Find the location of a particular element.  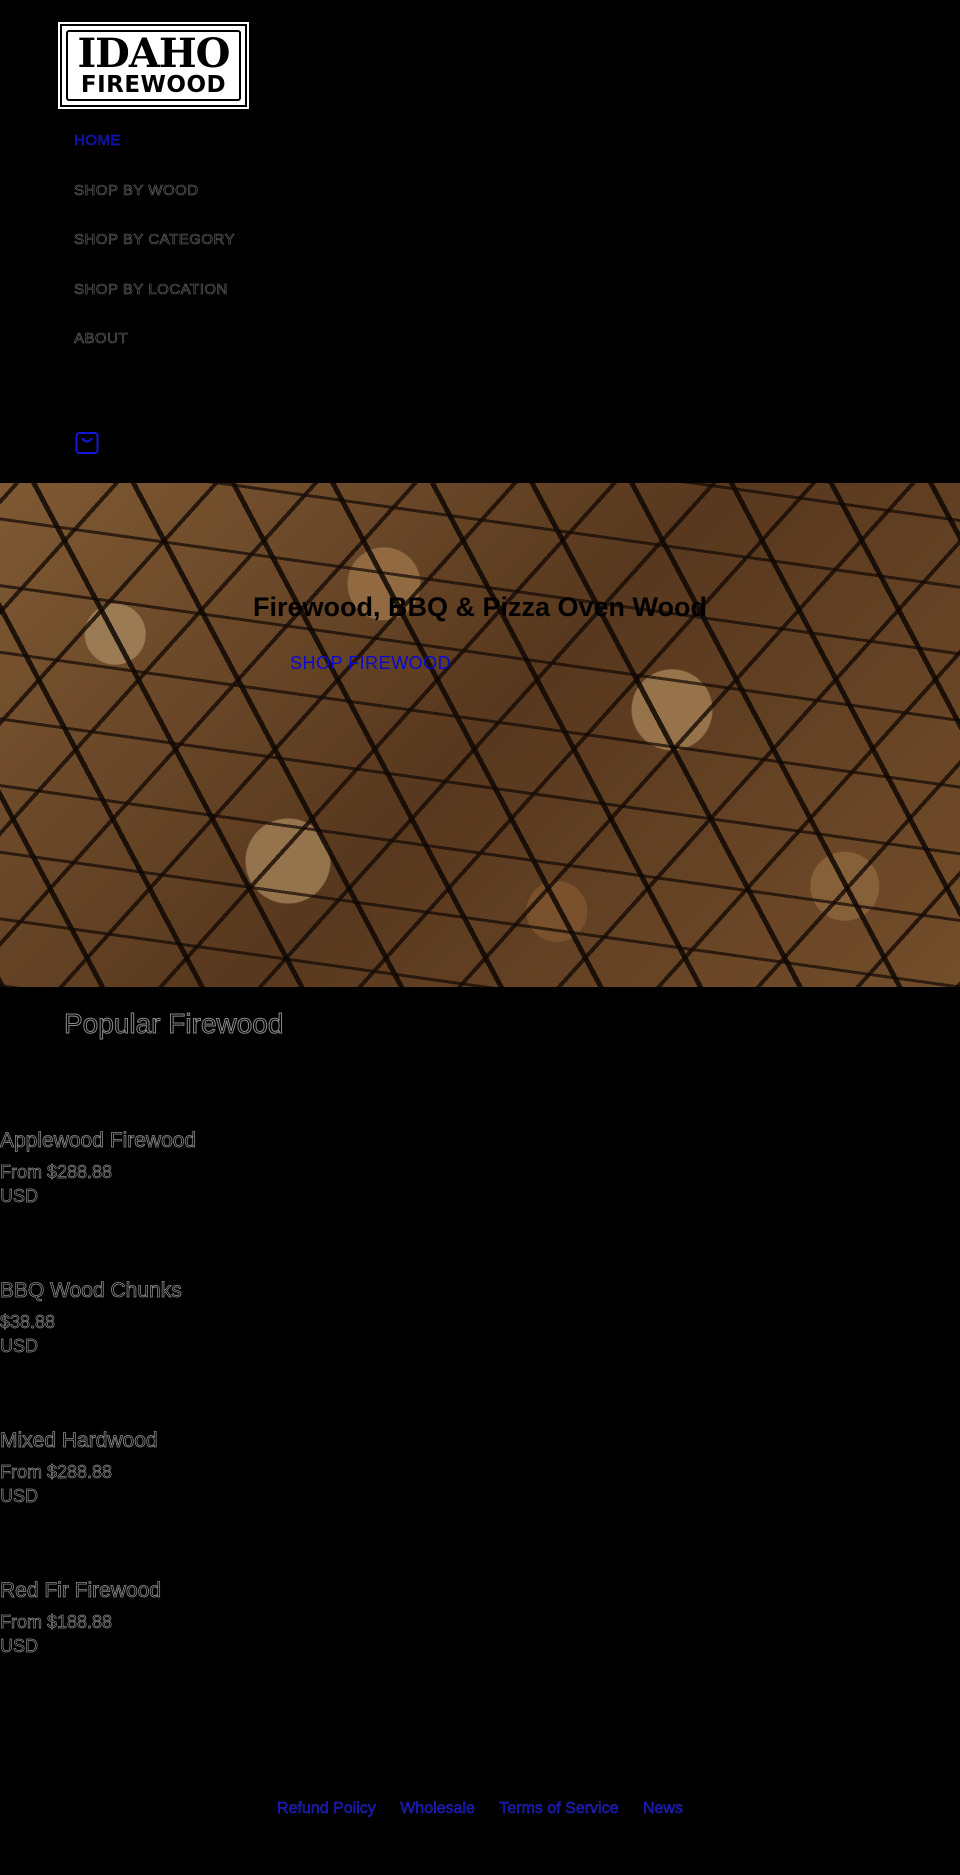

hero-title: Firewood, BBQ & Pizza Oven Wood is located at coordinates (480, 607).